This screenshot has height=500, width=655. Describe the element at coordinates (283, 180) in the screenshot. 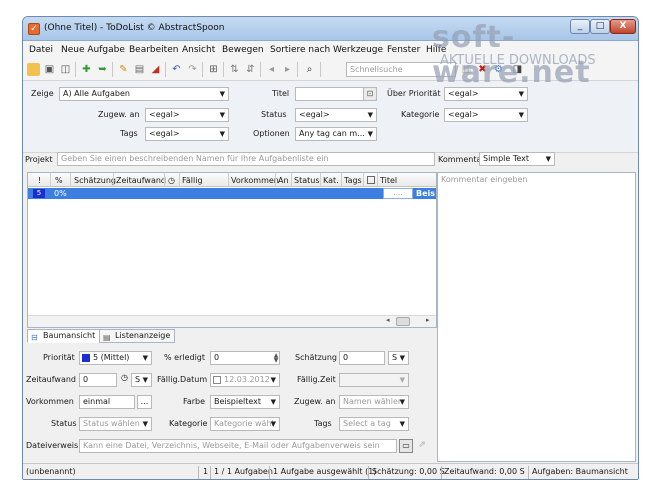

I see `col-assigned: An` at that location.